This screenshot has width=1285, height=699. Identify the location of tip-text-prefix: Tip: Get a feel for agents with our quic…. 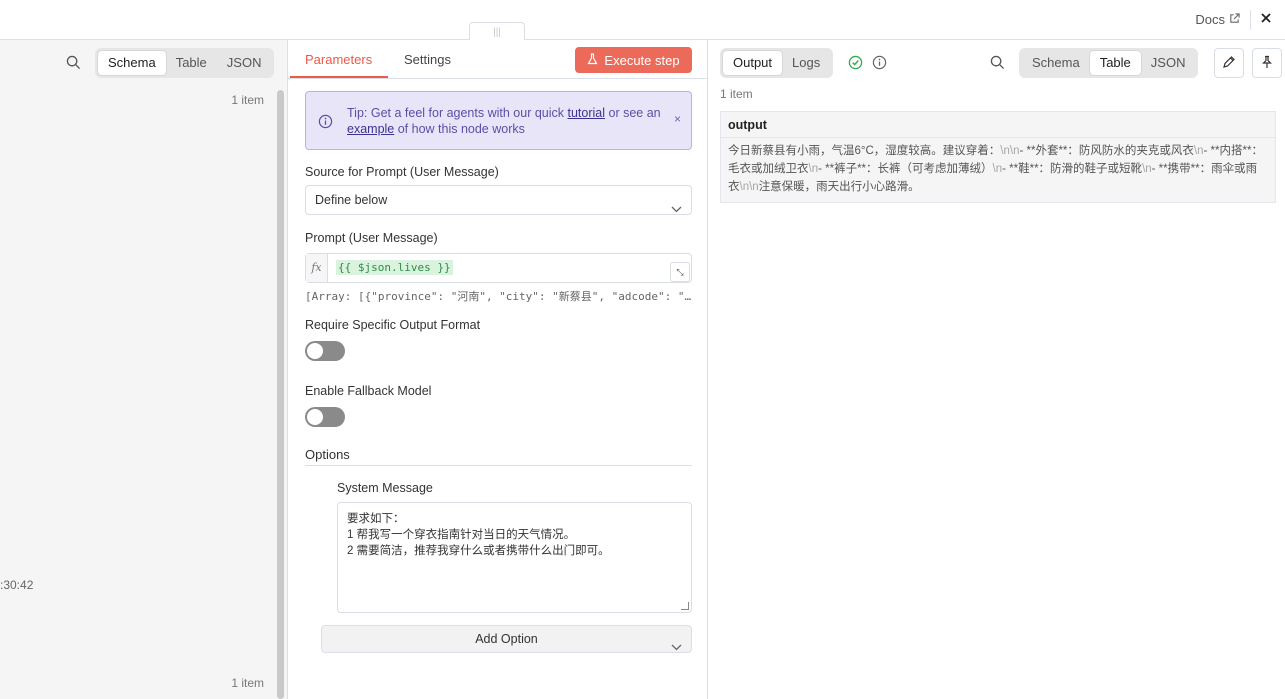
(457, 113).